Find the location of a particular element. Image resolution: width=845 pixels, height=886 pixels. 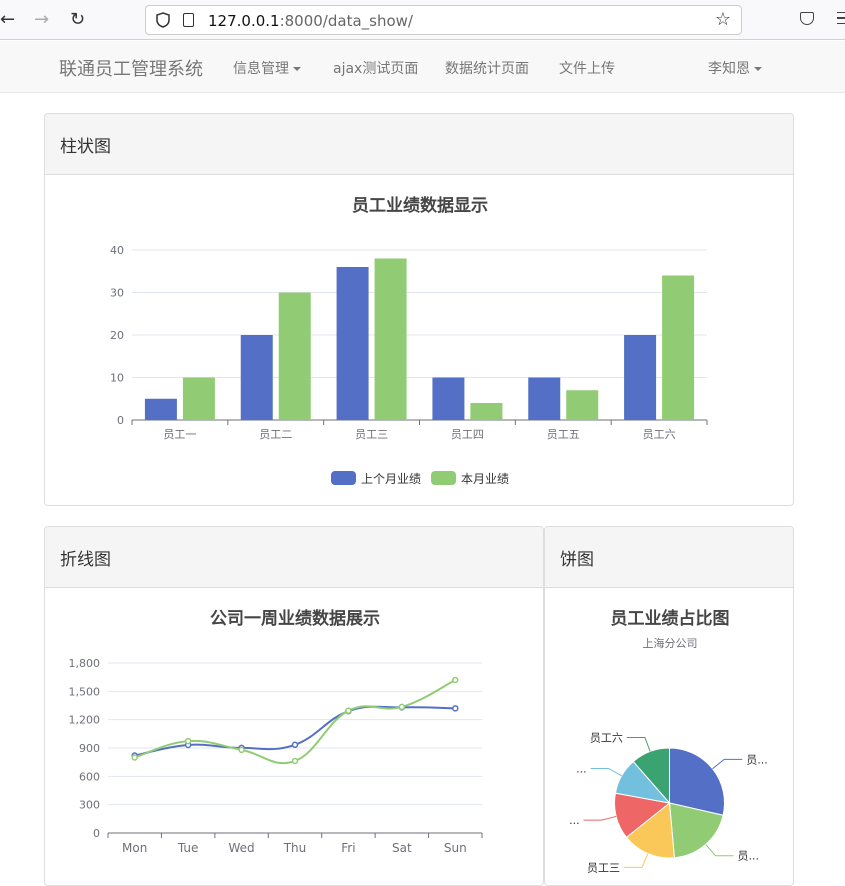

reload-icon: ↻ is located at coordinates (77, 20).